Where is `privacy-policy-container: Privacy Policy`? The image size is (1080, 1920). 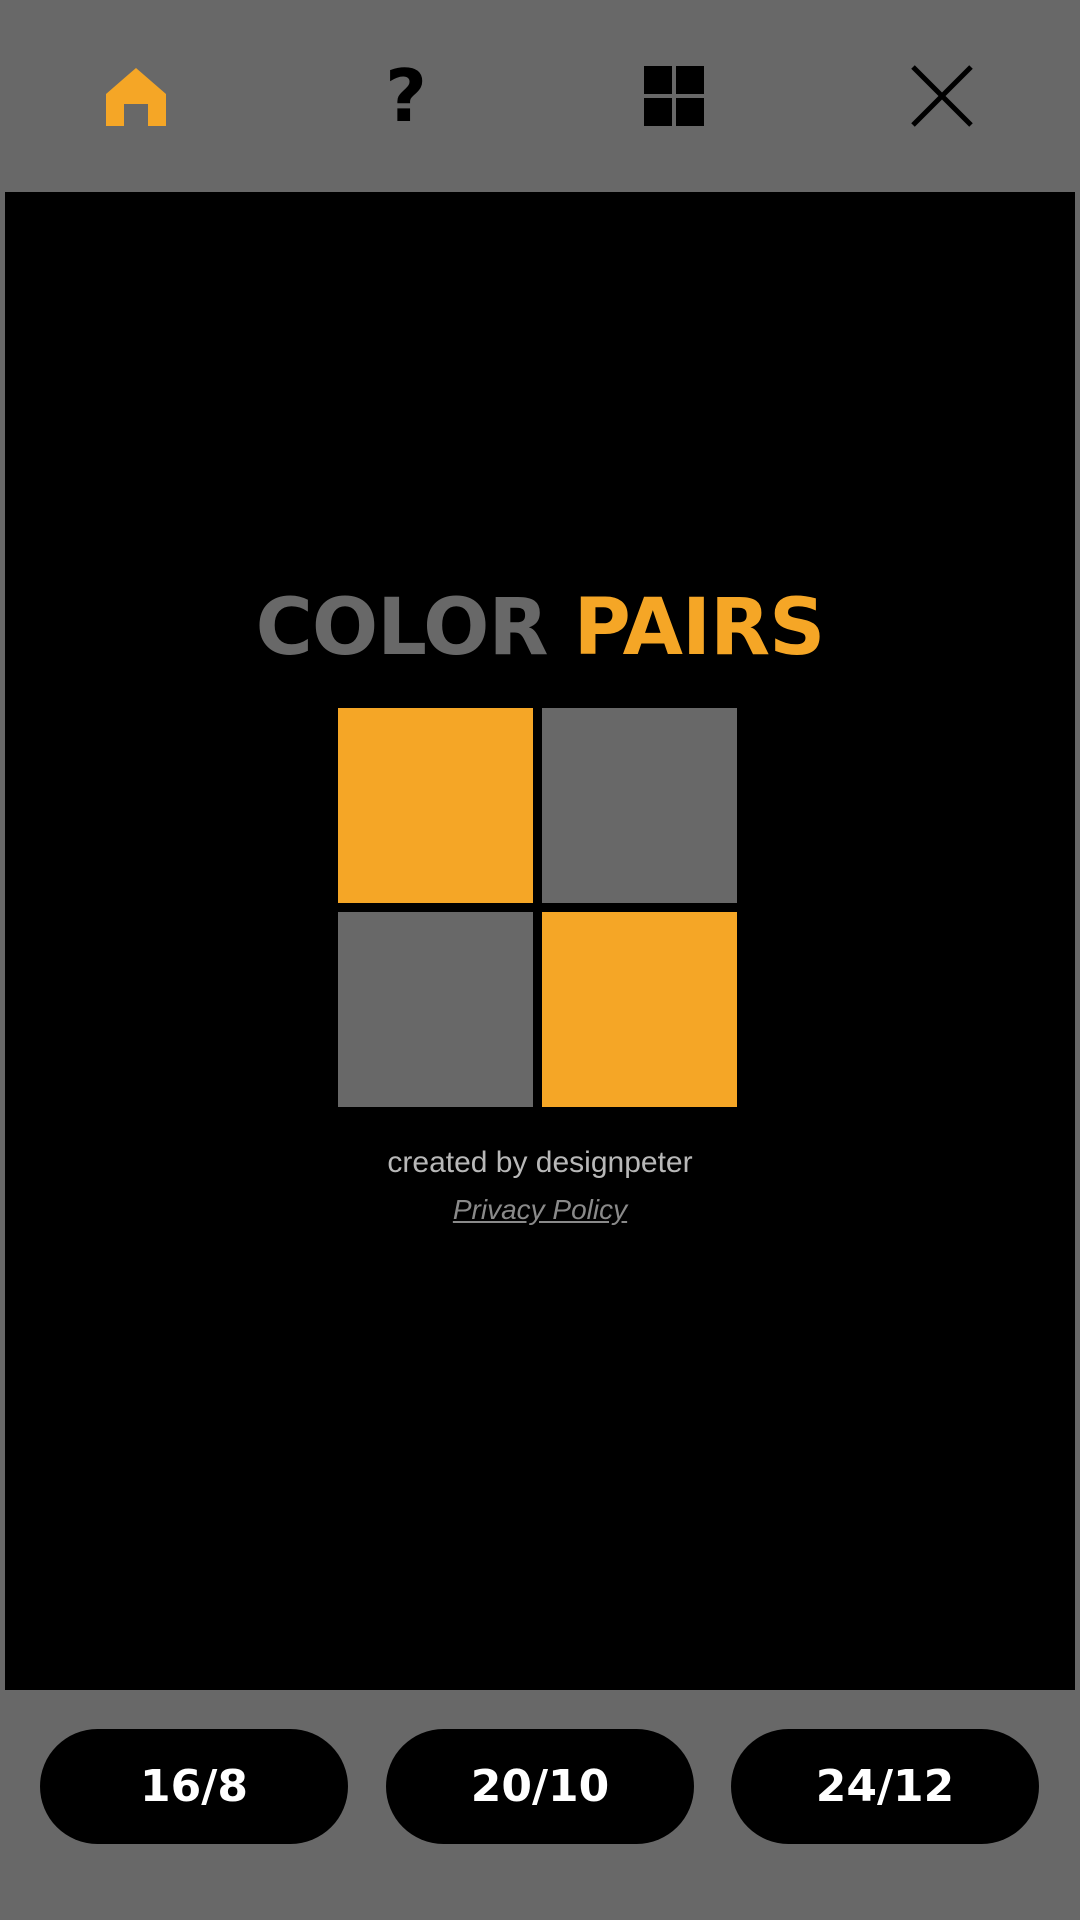
privacy-policy-container: Privacy Policy is located at coordinates (540, 1210).